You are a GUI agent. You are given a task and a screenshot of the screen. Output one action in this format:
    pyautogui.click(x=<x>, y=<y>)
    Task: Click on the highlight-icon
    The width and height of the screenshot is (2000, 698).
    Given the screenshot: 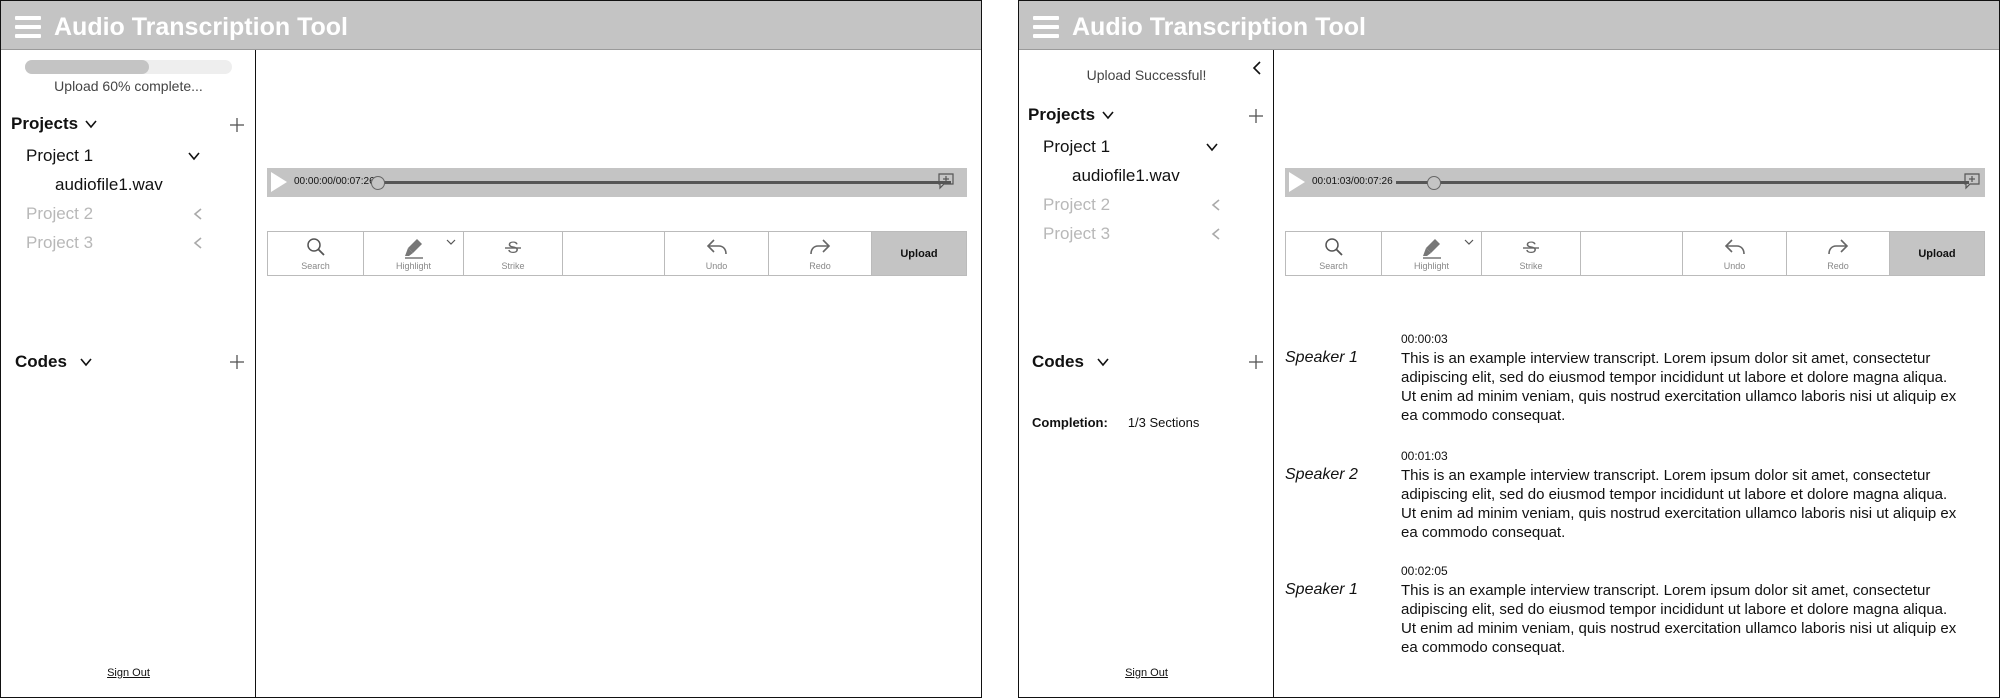 What is the action you would take?
    pyautogui.click(x=413, y=249)
    